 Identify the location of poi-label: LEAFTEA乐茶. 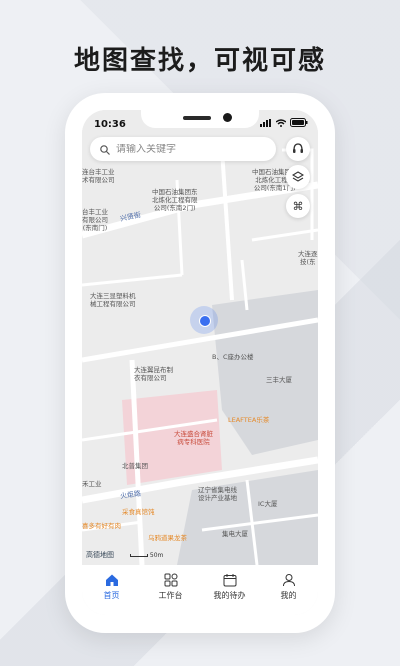
(248, 420).